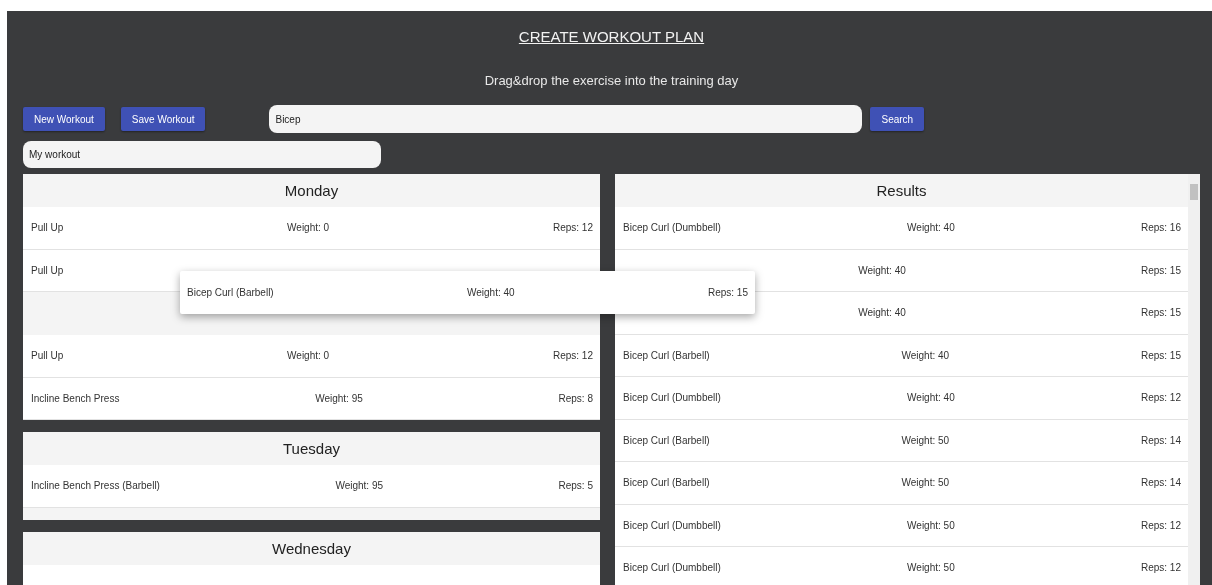 This screenshot has width=1212, height=585. What do you see at coordinates (95, 486) in the screenshot?
I see `exercise-name: Incline Bench Press (Barbell)` at bounding box center [95, 486].